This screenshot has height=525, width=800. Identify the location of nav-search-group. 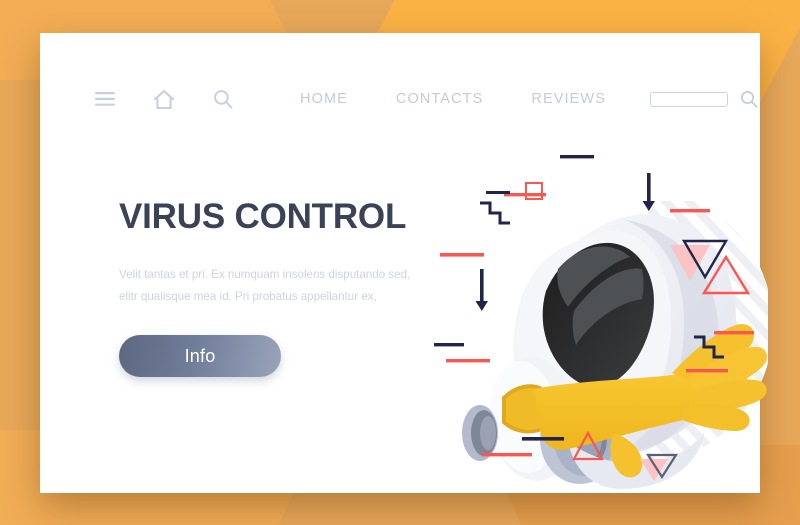
(703, 99).